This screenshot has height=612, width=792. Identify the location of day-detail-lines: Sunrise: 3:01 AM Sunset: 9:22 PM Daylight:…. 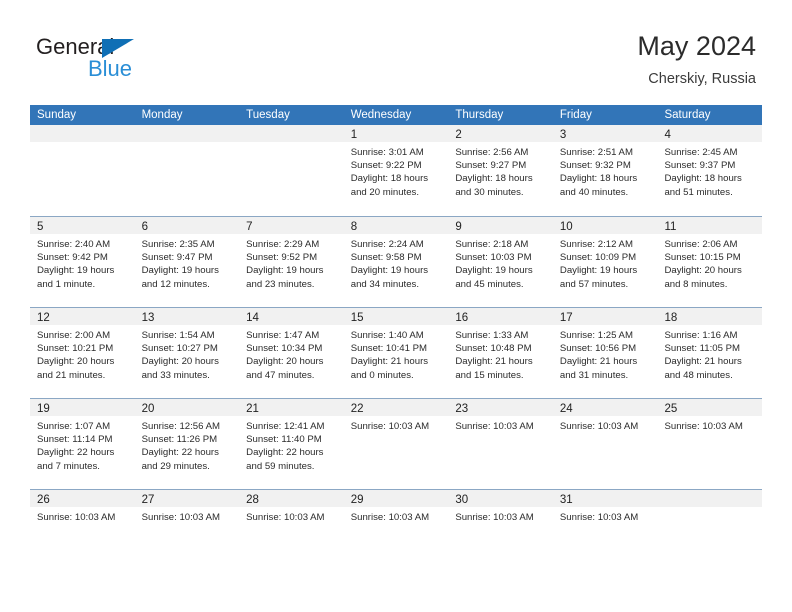
(396, 170).